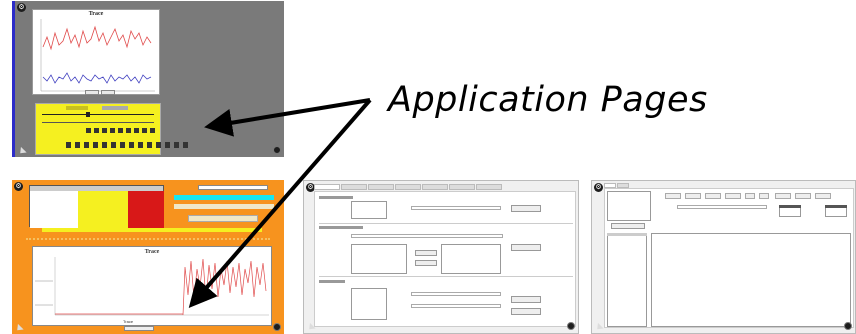 The image size is (856, 334). What do you see at coordinates (287, 117) in the screenshot?
I see `arrow-to-thumb1` at bounding box center [287, 117].